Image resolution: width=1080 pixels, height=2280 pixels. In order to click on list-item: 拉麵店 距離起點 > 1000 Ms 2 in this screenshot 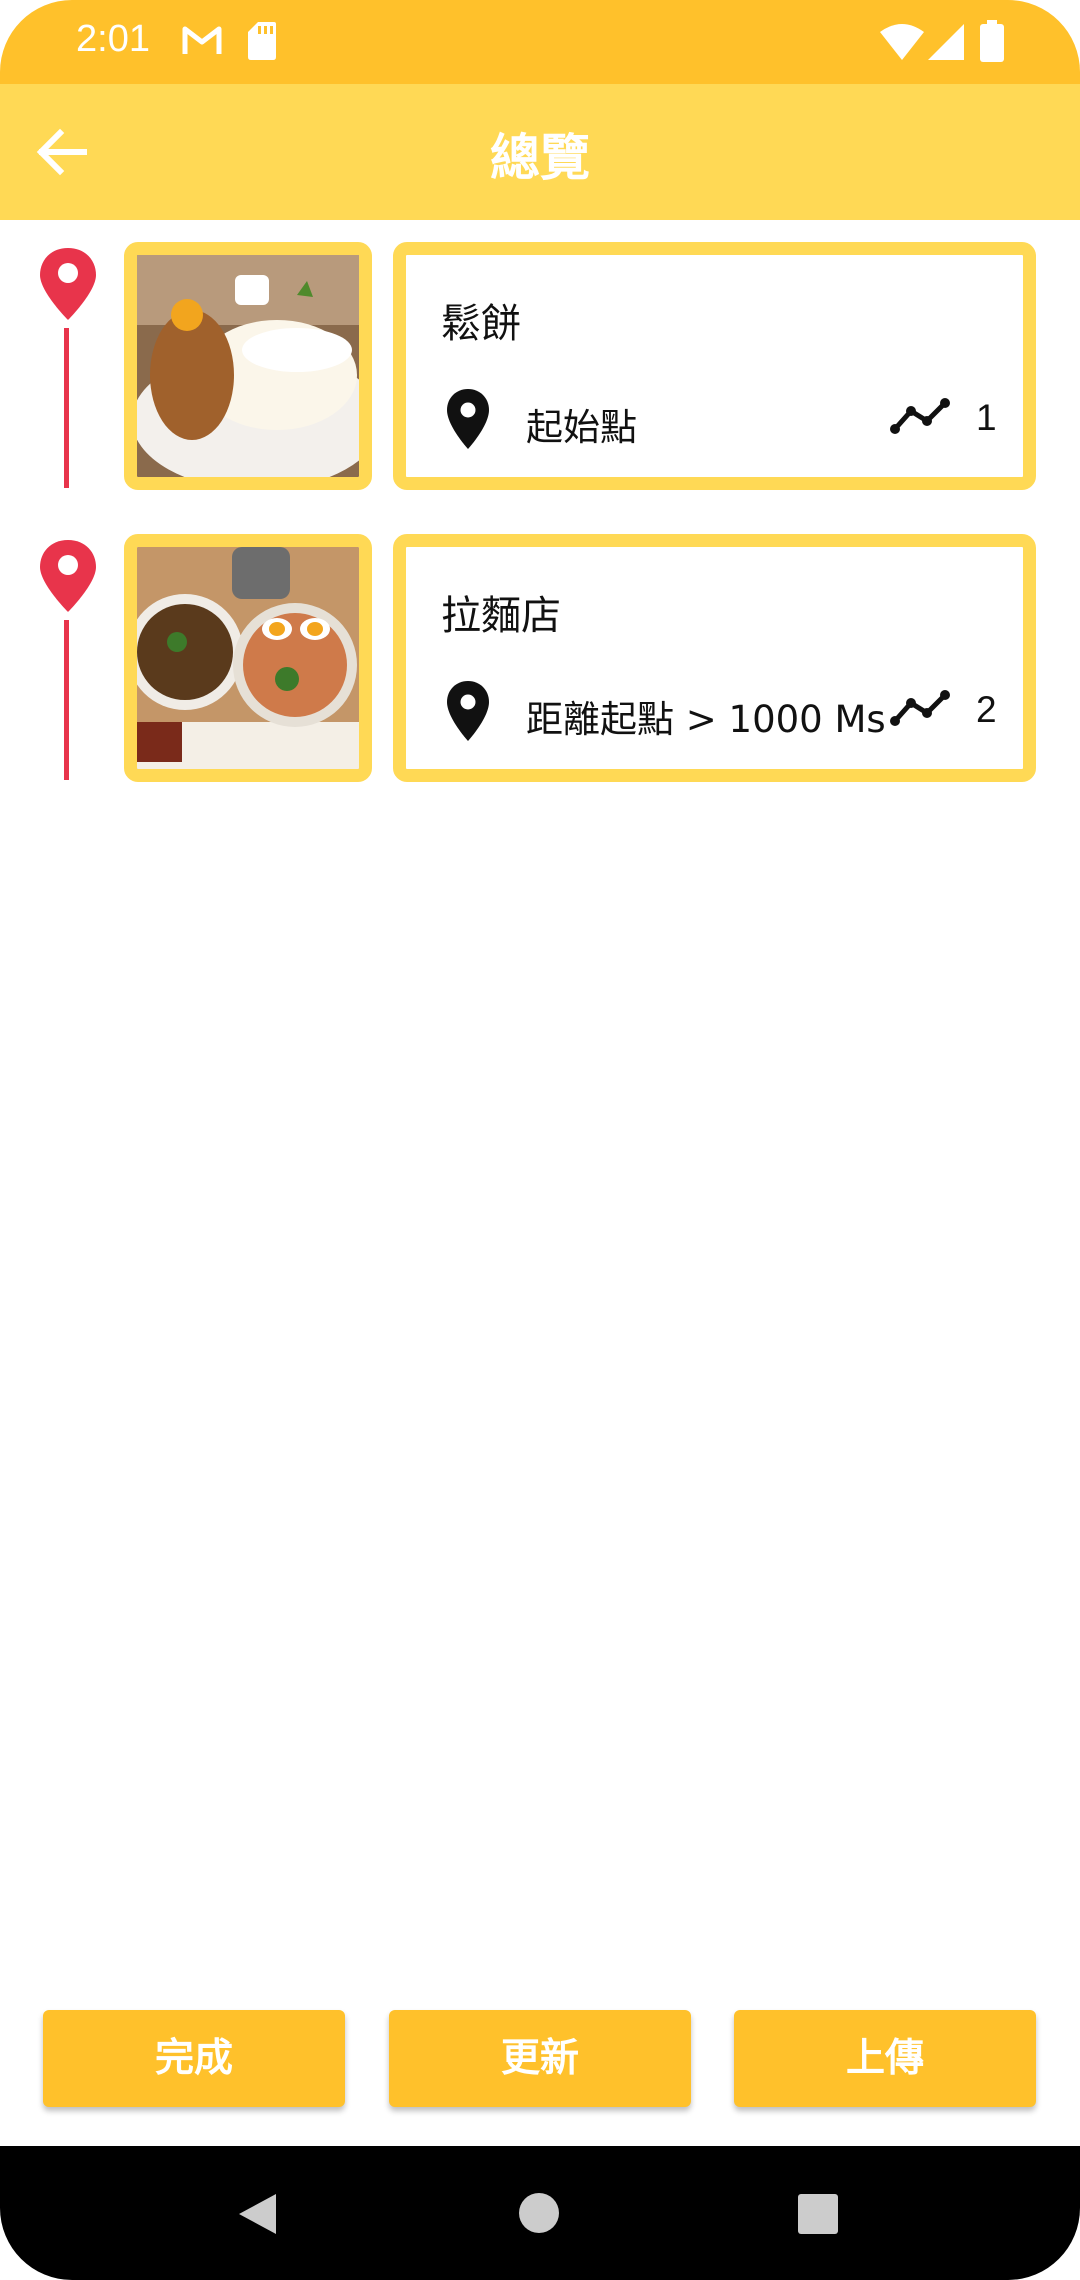, I will do `click(540, 659)`.